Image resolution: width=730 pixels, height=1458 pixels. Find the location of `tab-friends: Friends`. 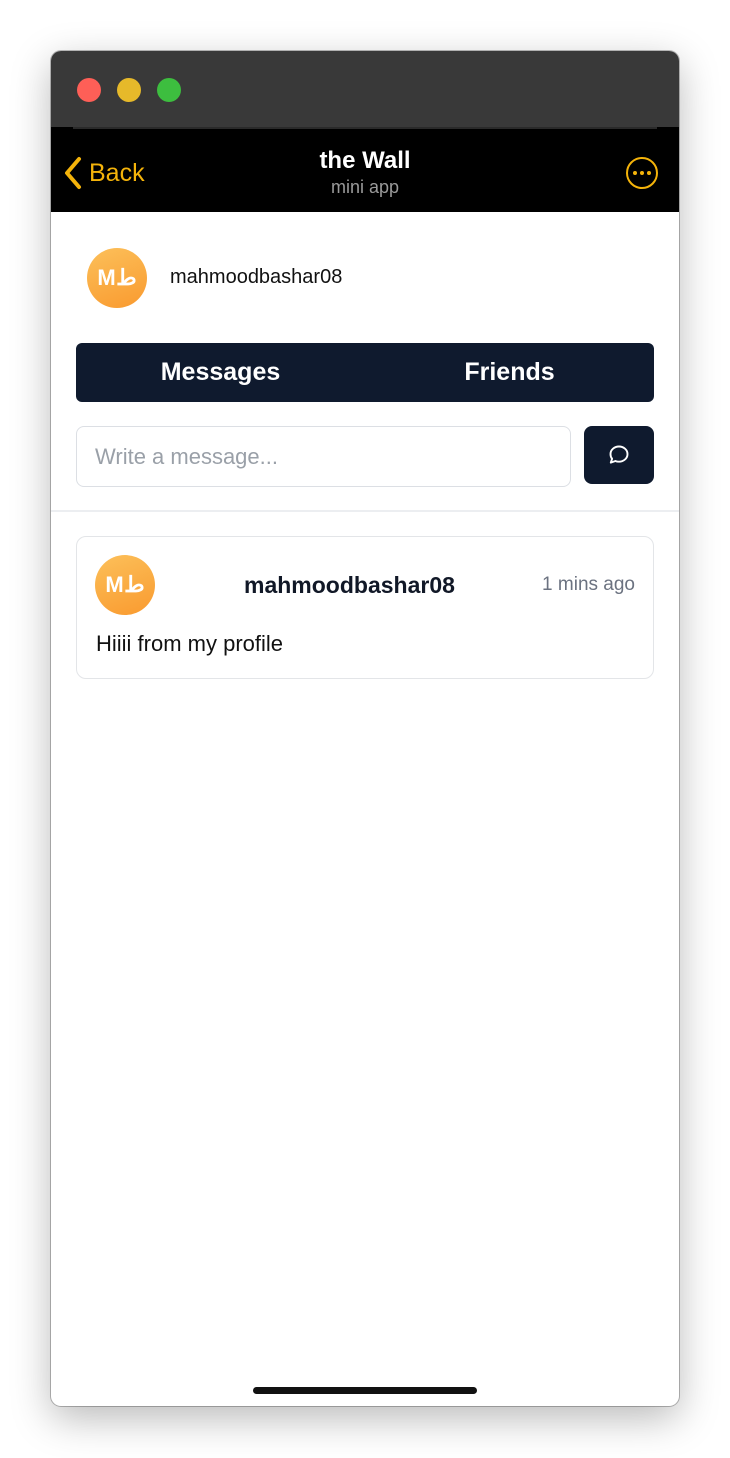

tab-friends: Friends is located at coordinates (509, 372).